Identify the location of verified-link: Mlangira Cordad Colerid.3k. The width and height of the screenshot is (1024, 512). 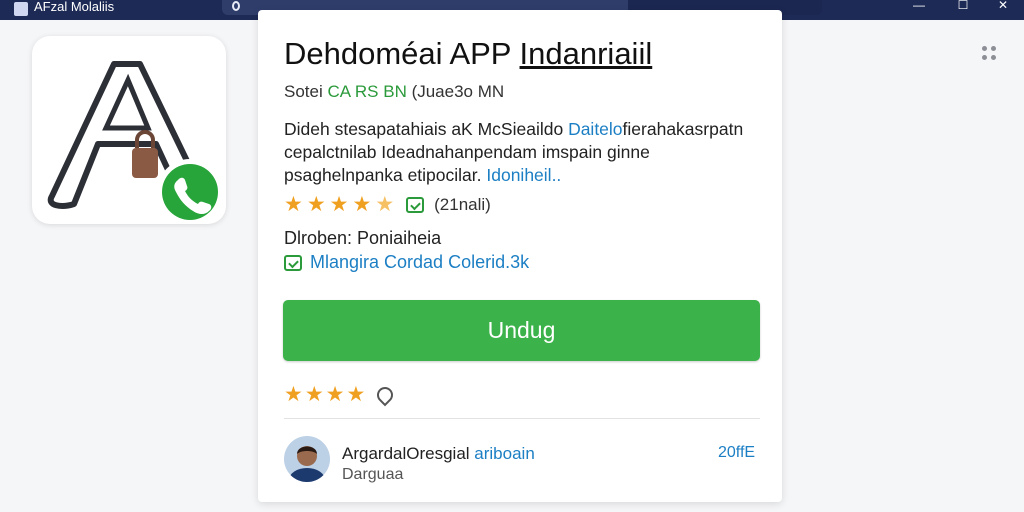
(419, 262).